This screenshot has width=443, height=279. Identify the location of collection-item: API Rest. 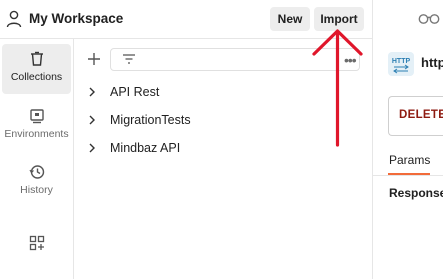
(224, 93).